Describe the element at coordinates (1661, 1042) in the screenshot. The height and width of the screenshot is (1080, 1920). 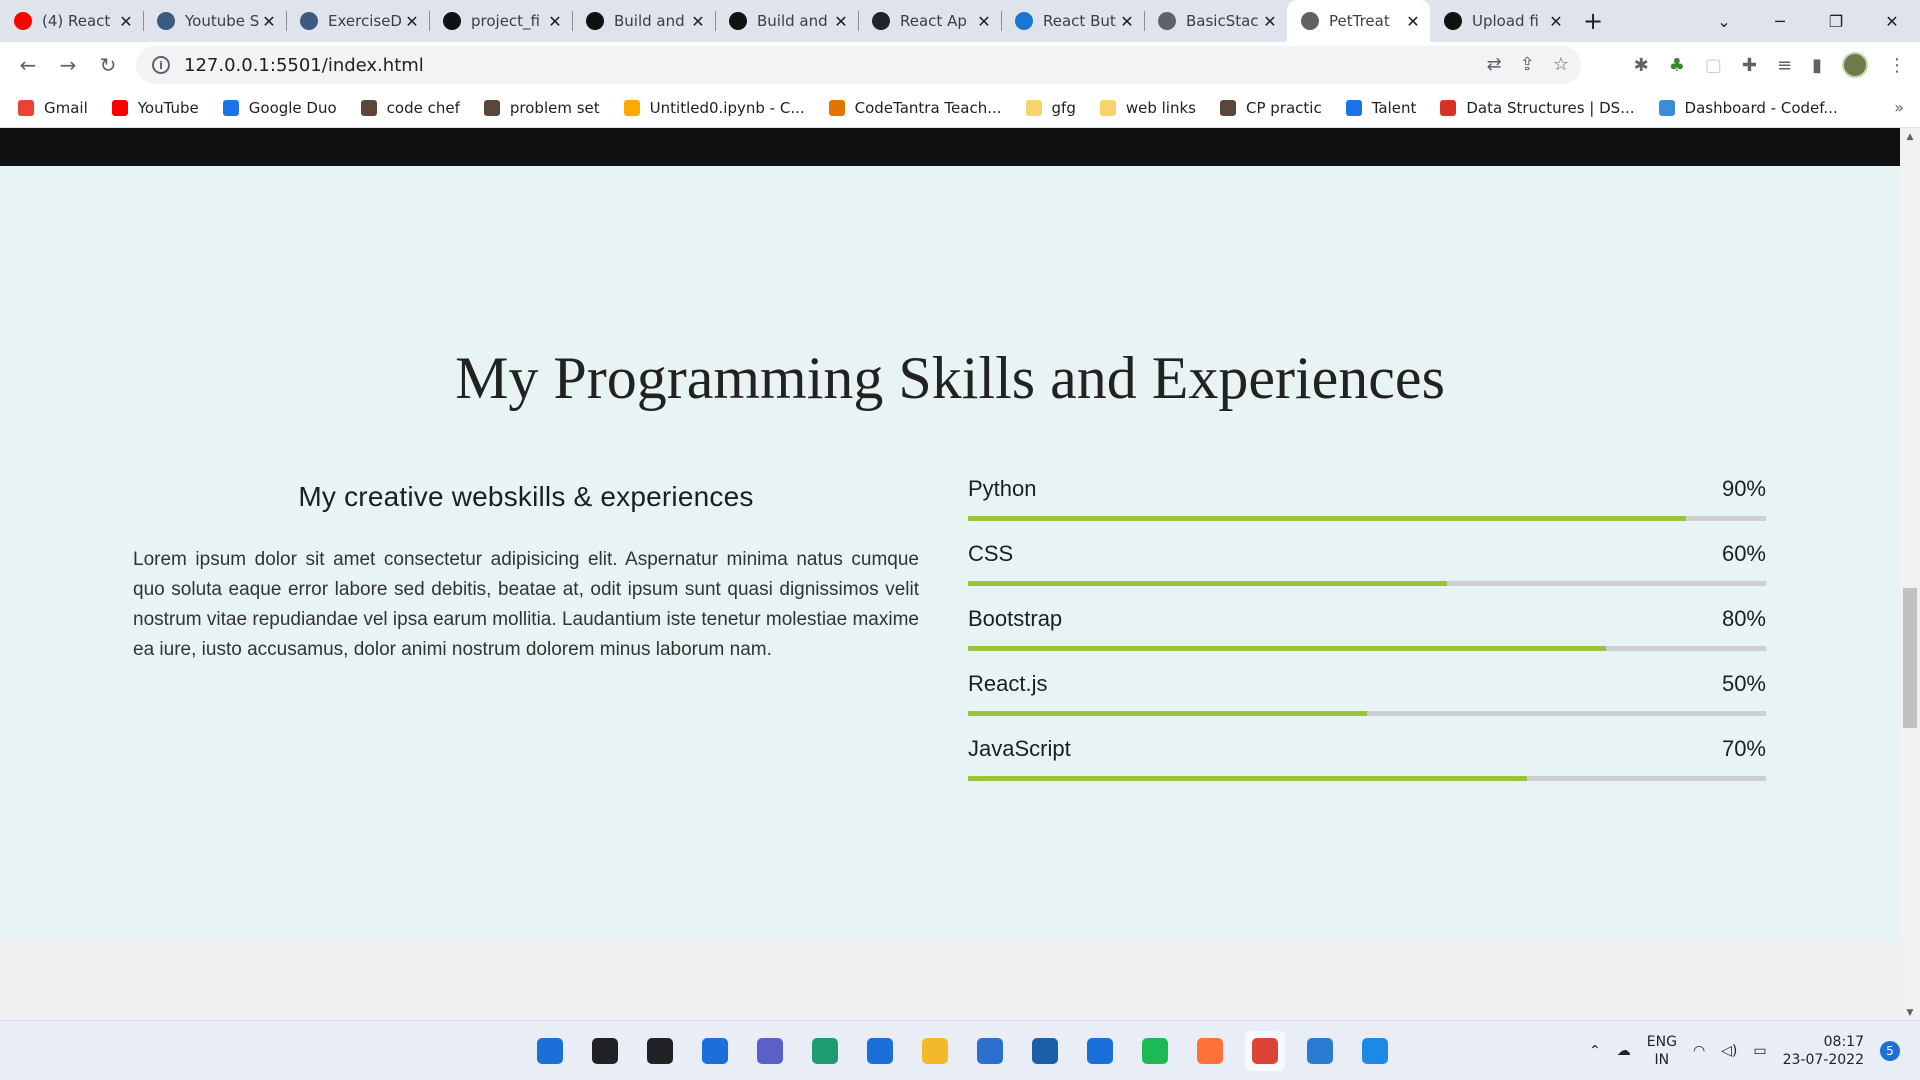
I see `language-code: ENG` at that location.